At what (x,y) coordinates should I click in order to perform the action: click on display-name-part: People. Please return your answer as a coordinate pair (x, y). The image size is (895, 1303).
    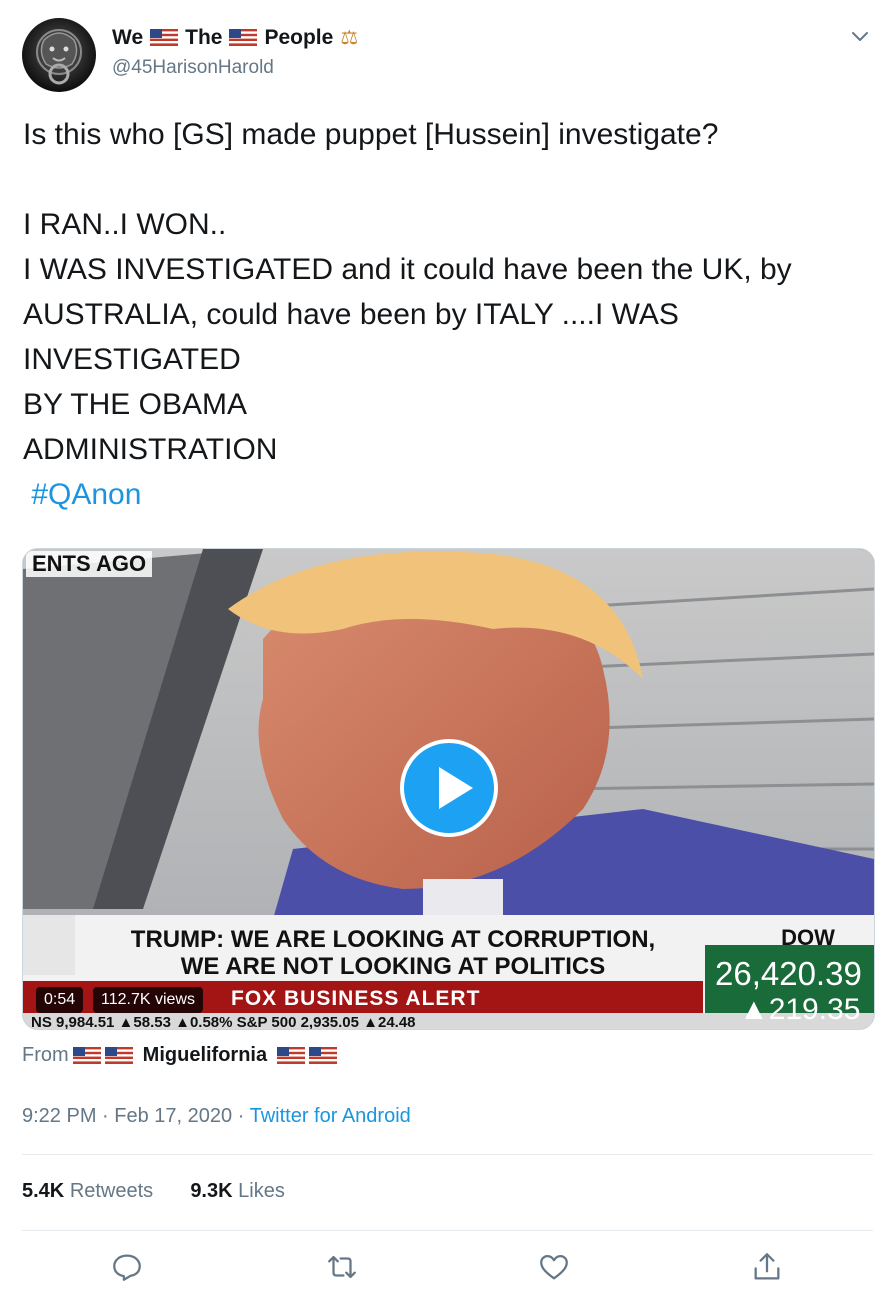
    Looking at the image, I should click on (299, 37).